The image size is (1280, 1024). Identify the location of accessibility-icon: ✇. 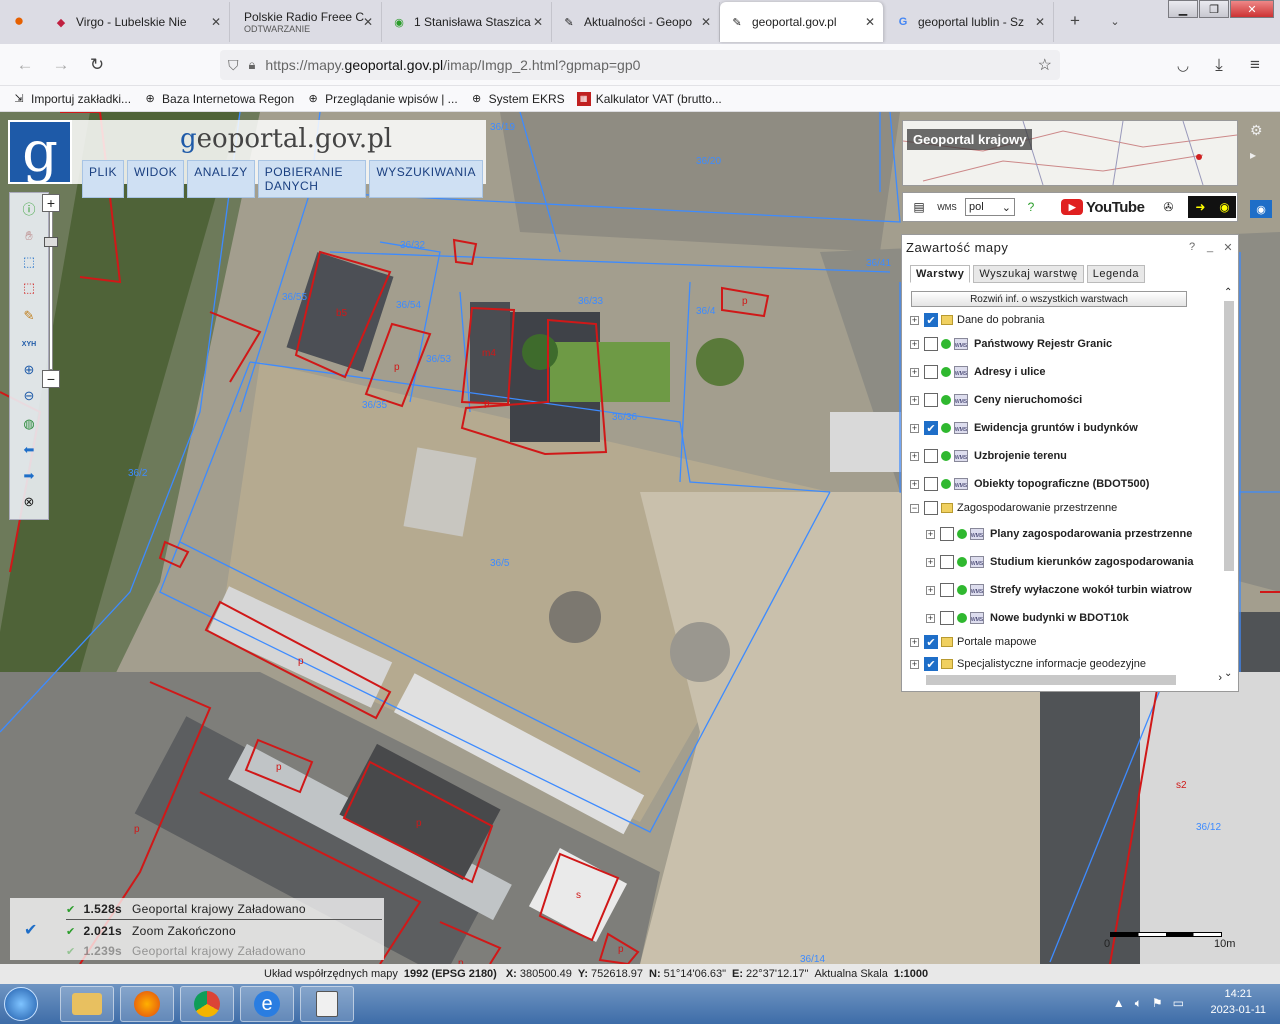
(1168, 207).